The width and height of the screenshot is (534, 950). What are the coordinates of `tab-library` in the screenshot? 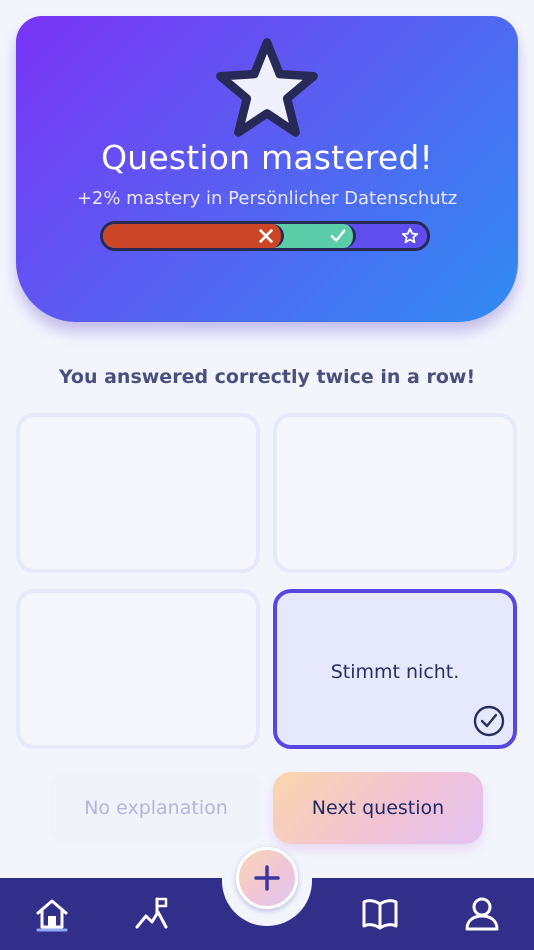 It's located at (380, 914).